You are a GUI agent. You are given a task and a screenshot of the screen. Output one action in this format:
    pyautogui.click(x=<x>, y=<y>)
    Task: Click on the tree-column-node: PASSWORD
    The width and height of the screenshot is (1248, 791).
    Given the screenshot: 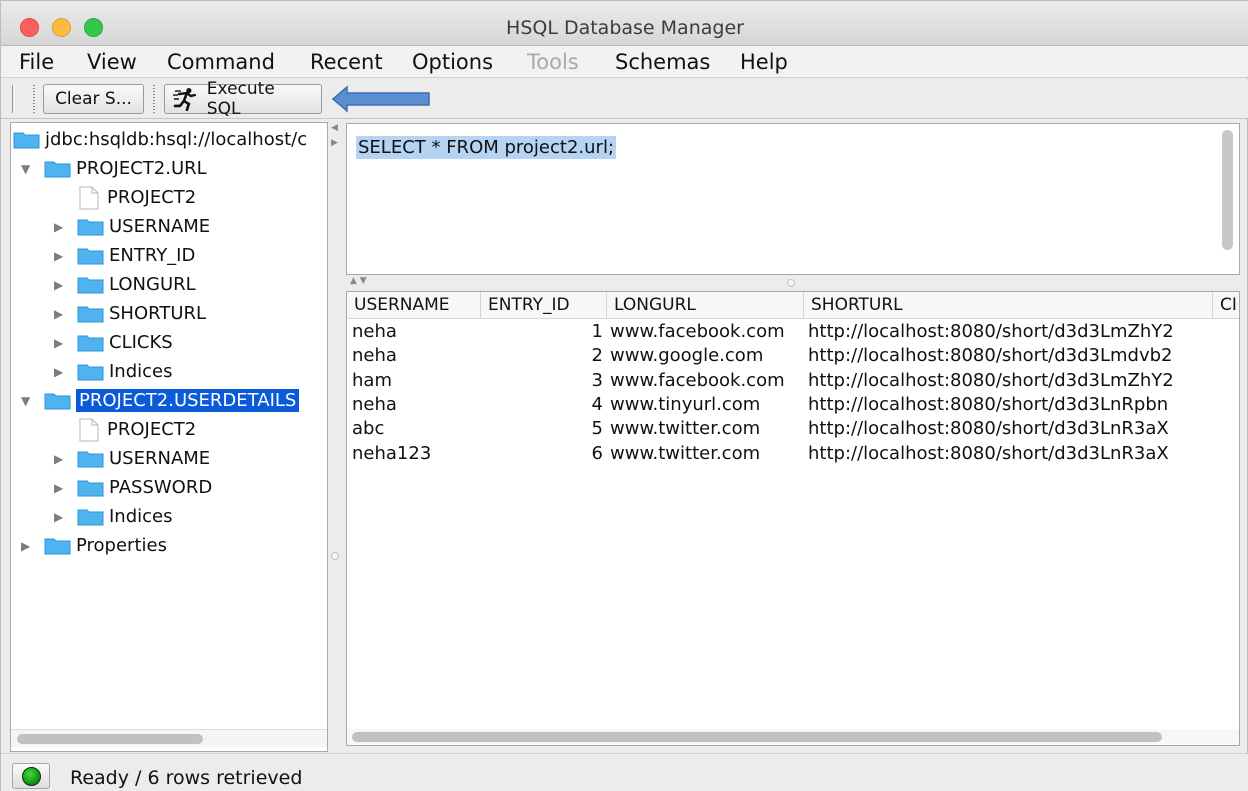 What is the action you would take?
    pyautogui.click(x=144, y=487)
    